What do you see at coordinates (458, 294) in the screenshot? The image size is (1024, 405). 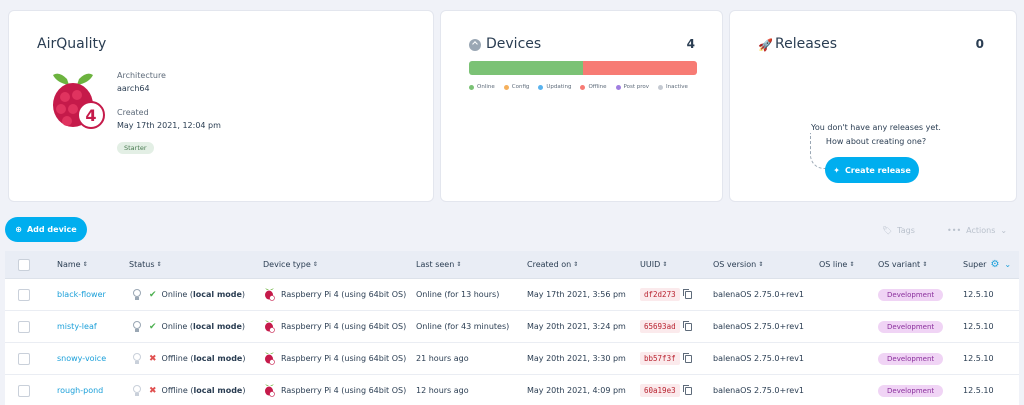 I see `last-seen: Online (for 13 hours)` at bounding box center [458, 294].